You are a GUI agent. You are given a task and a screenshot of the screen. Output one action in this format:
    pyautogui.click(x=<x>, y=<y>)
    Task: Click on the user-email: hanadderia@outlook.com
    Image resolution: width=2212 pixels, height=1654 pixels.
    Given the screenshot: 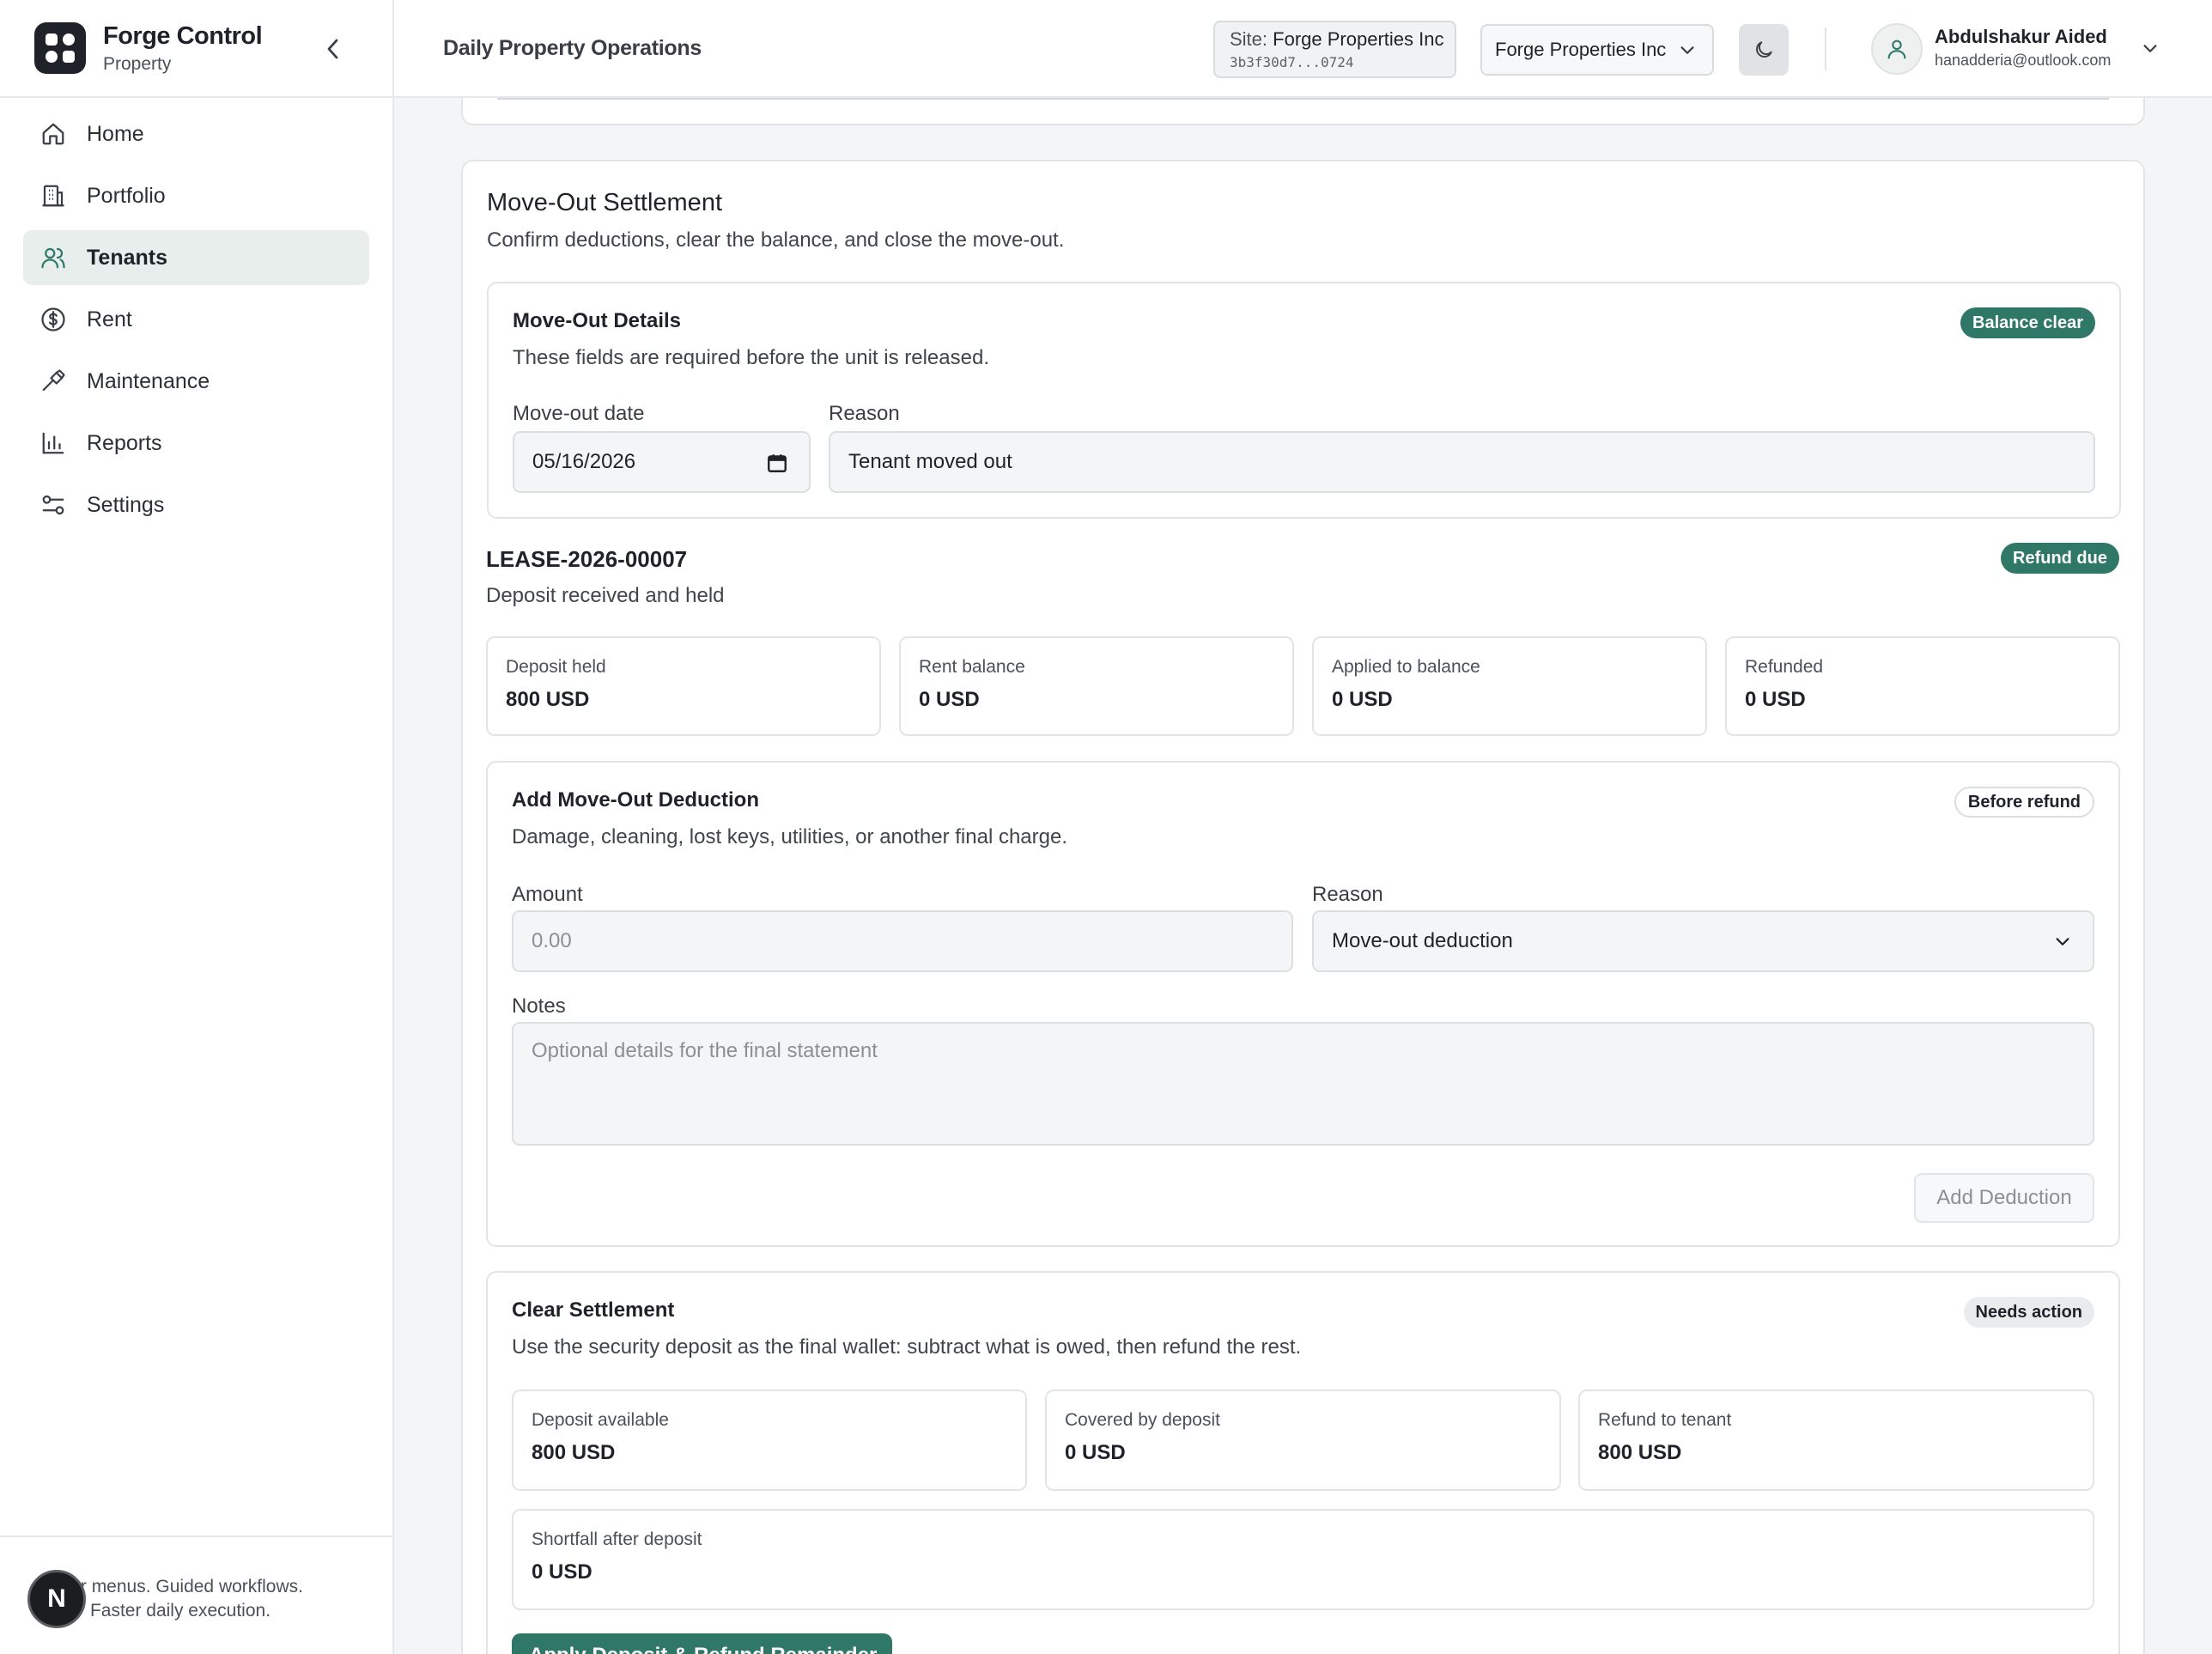 What is the action you would take?
    pyautogui.click(x=2024, y=60)
    